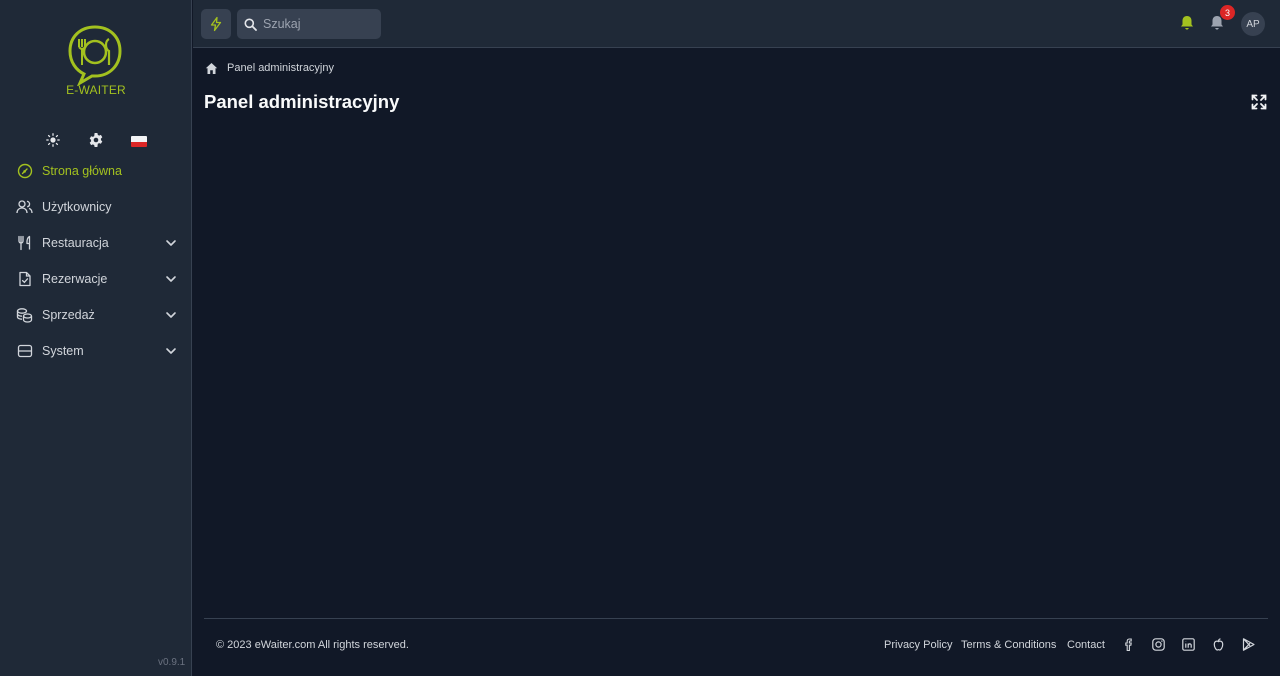 This screenshot has width=1280, height=676. Describe the element at coordinates (250, 24) in the screenshot. I see `search-icon` at that location.